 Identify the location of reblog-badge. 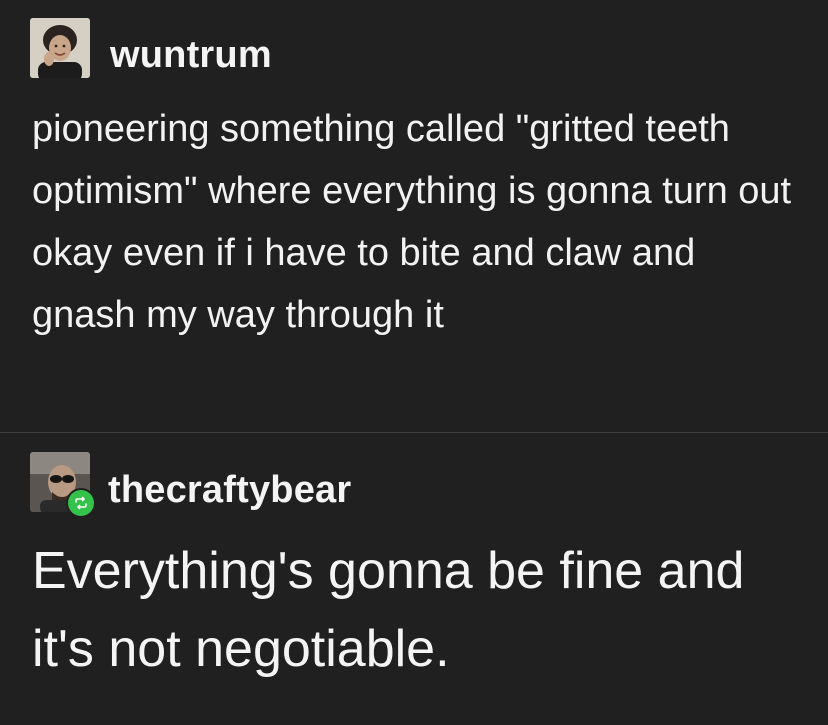
(81, 503).